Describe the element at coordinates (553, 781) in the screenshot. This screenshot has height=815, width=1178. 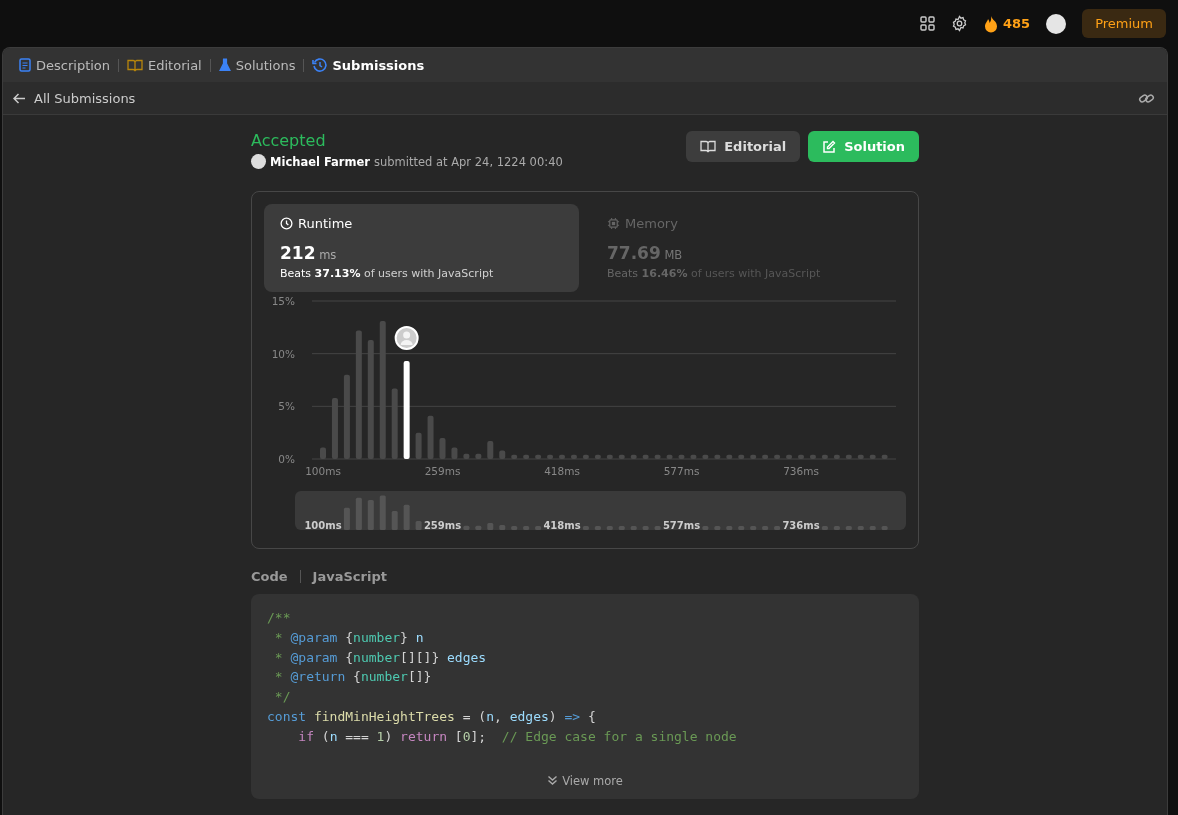
I see `chevrons-down-icon` at that location.